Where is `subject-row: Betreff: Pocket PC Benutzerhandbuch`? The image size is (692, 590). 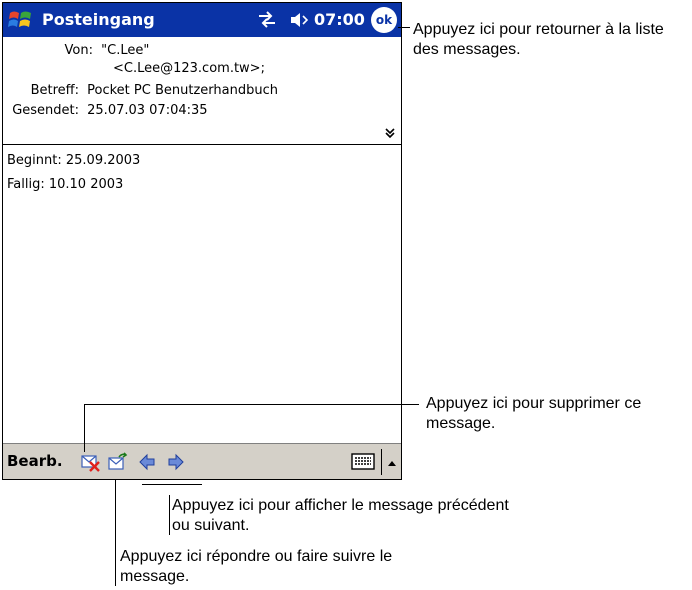
subject-row: Betreff: Pocket PC Benutzerhandbuch is located at coordinates (140, 90).